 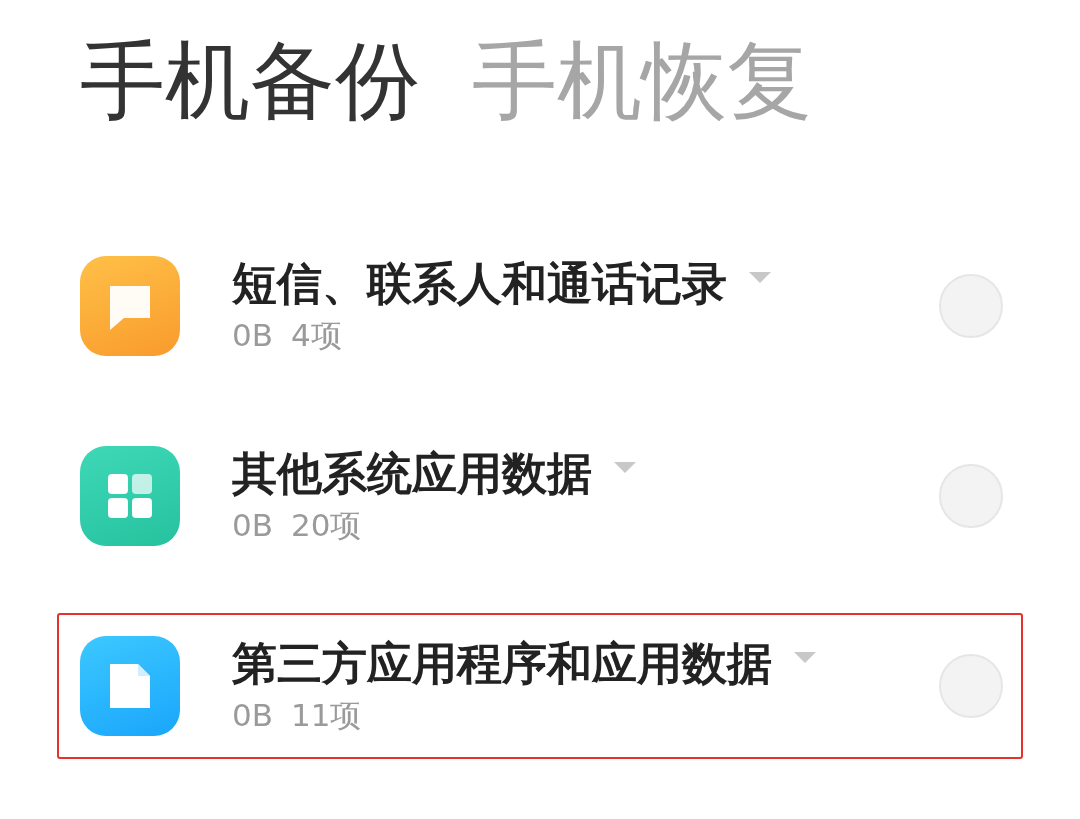 What do you see at coordinates (412, 474) in the screenshot?
I see `item-title: 其他系统应用数据` at bounding box center [412, 474].